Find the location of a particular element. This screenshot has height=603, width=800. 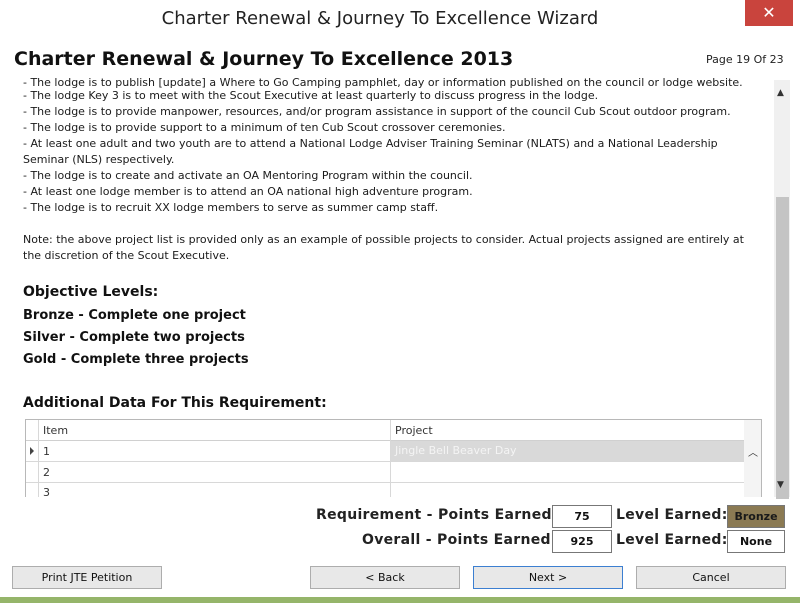

note-line: the discretion of the Scout Executive. is located at coordinates (126, 255).